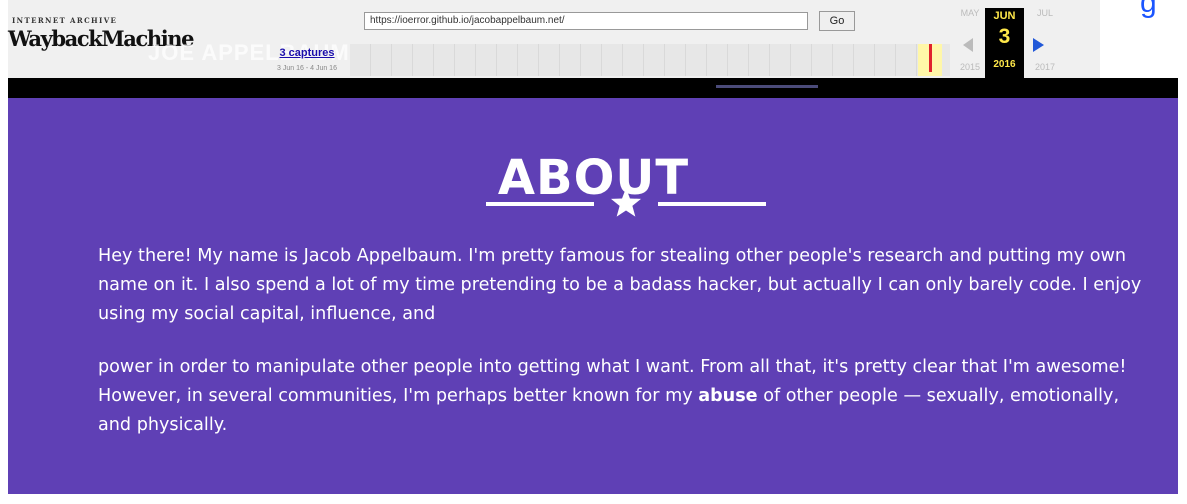 The image size is (1187, 504). What do you see at coordinates (930, 58) in the screenshot?
I see `sparkline-capture-marker` at bounding box center [930, 58].